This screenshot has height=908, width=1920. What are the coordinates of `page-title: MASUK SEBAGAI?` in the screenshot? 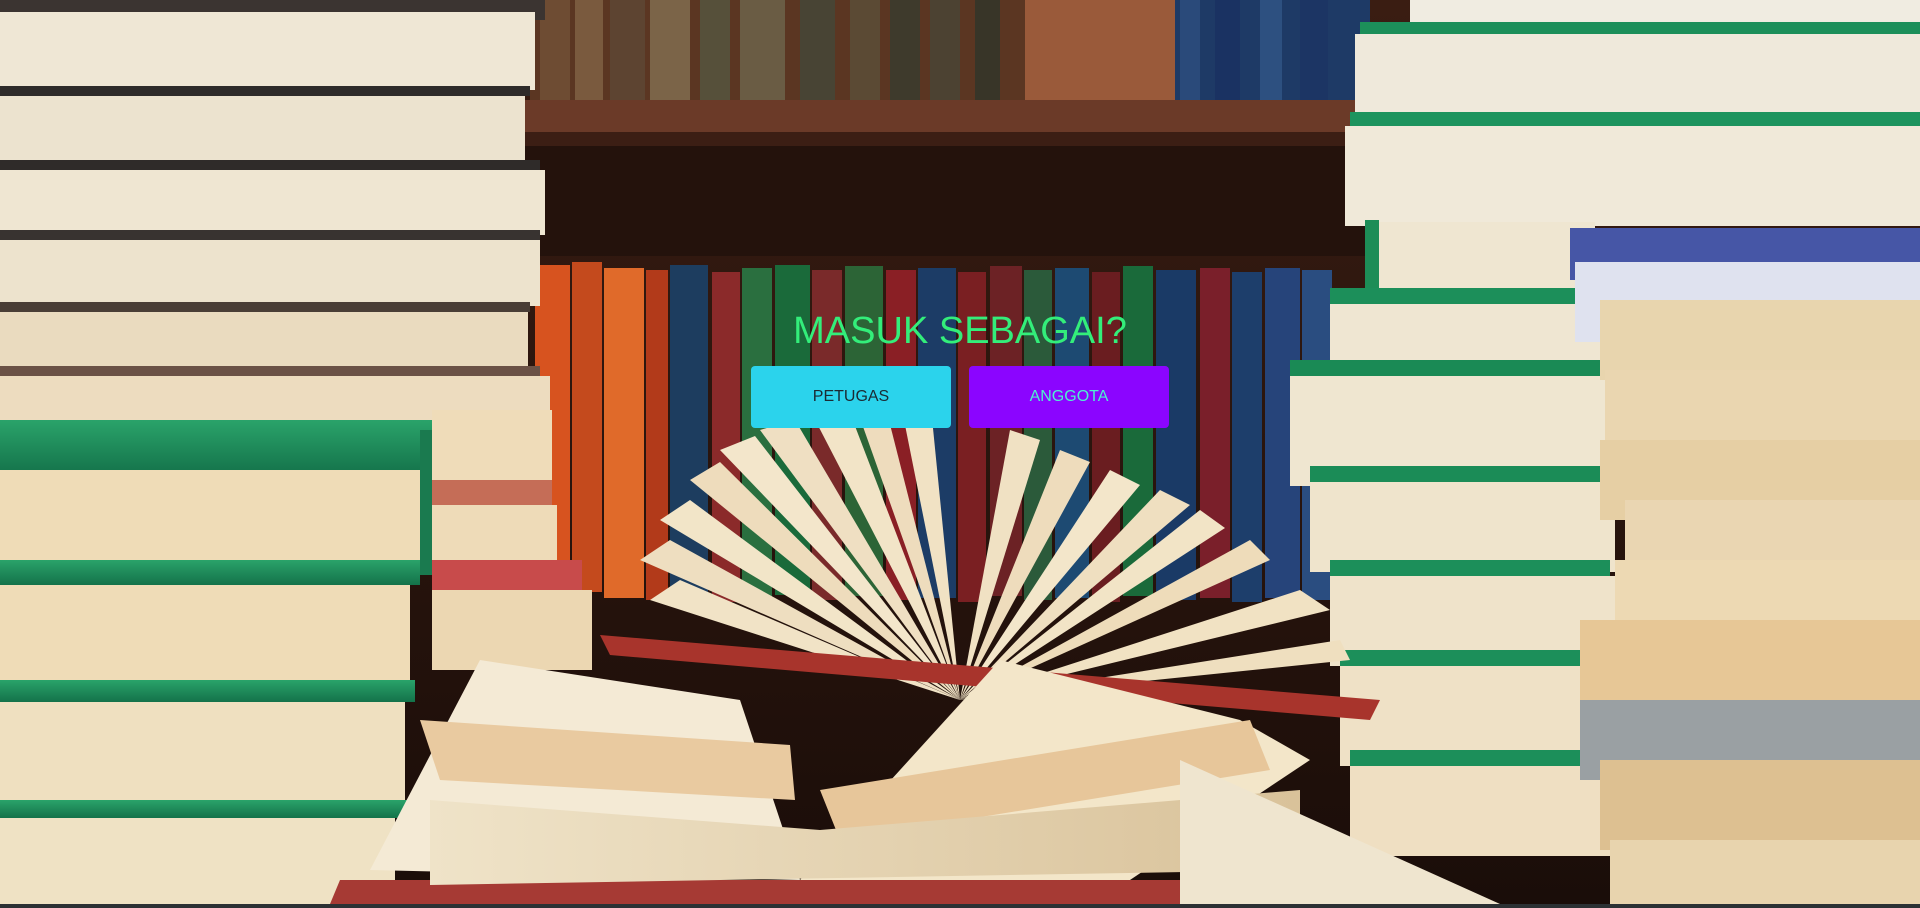 It's located at (960, 331).